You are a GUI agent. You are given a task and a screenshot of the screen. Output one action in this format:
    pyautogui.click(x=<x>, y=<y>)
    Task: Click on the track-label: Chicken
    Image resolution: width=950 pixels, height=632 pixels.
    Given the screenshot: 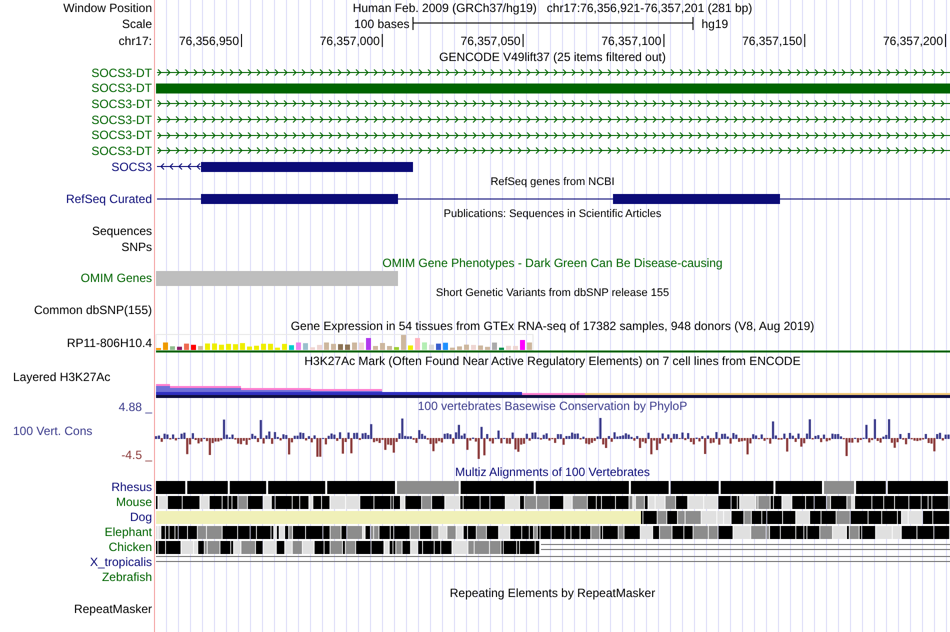 What is the action you would take?
    pyautogui.click(x=130, y=547)
    